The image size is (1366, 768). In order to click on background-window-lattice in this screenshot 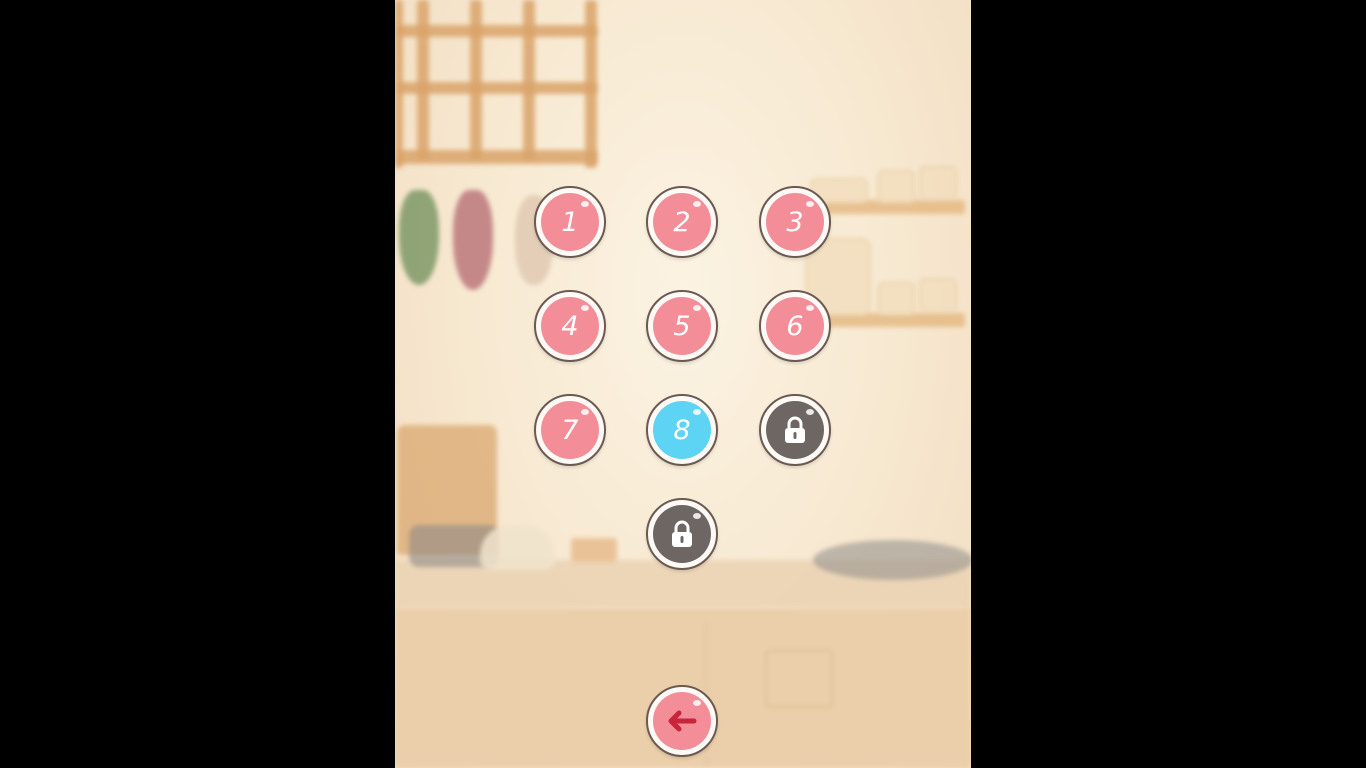, I will do `click(496, 84)`.